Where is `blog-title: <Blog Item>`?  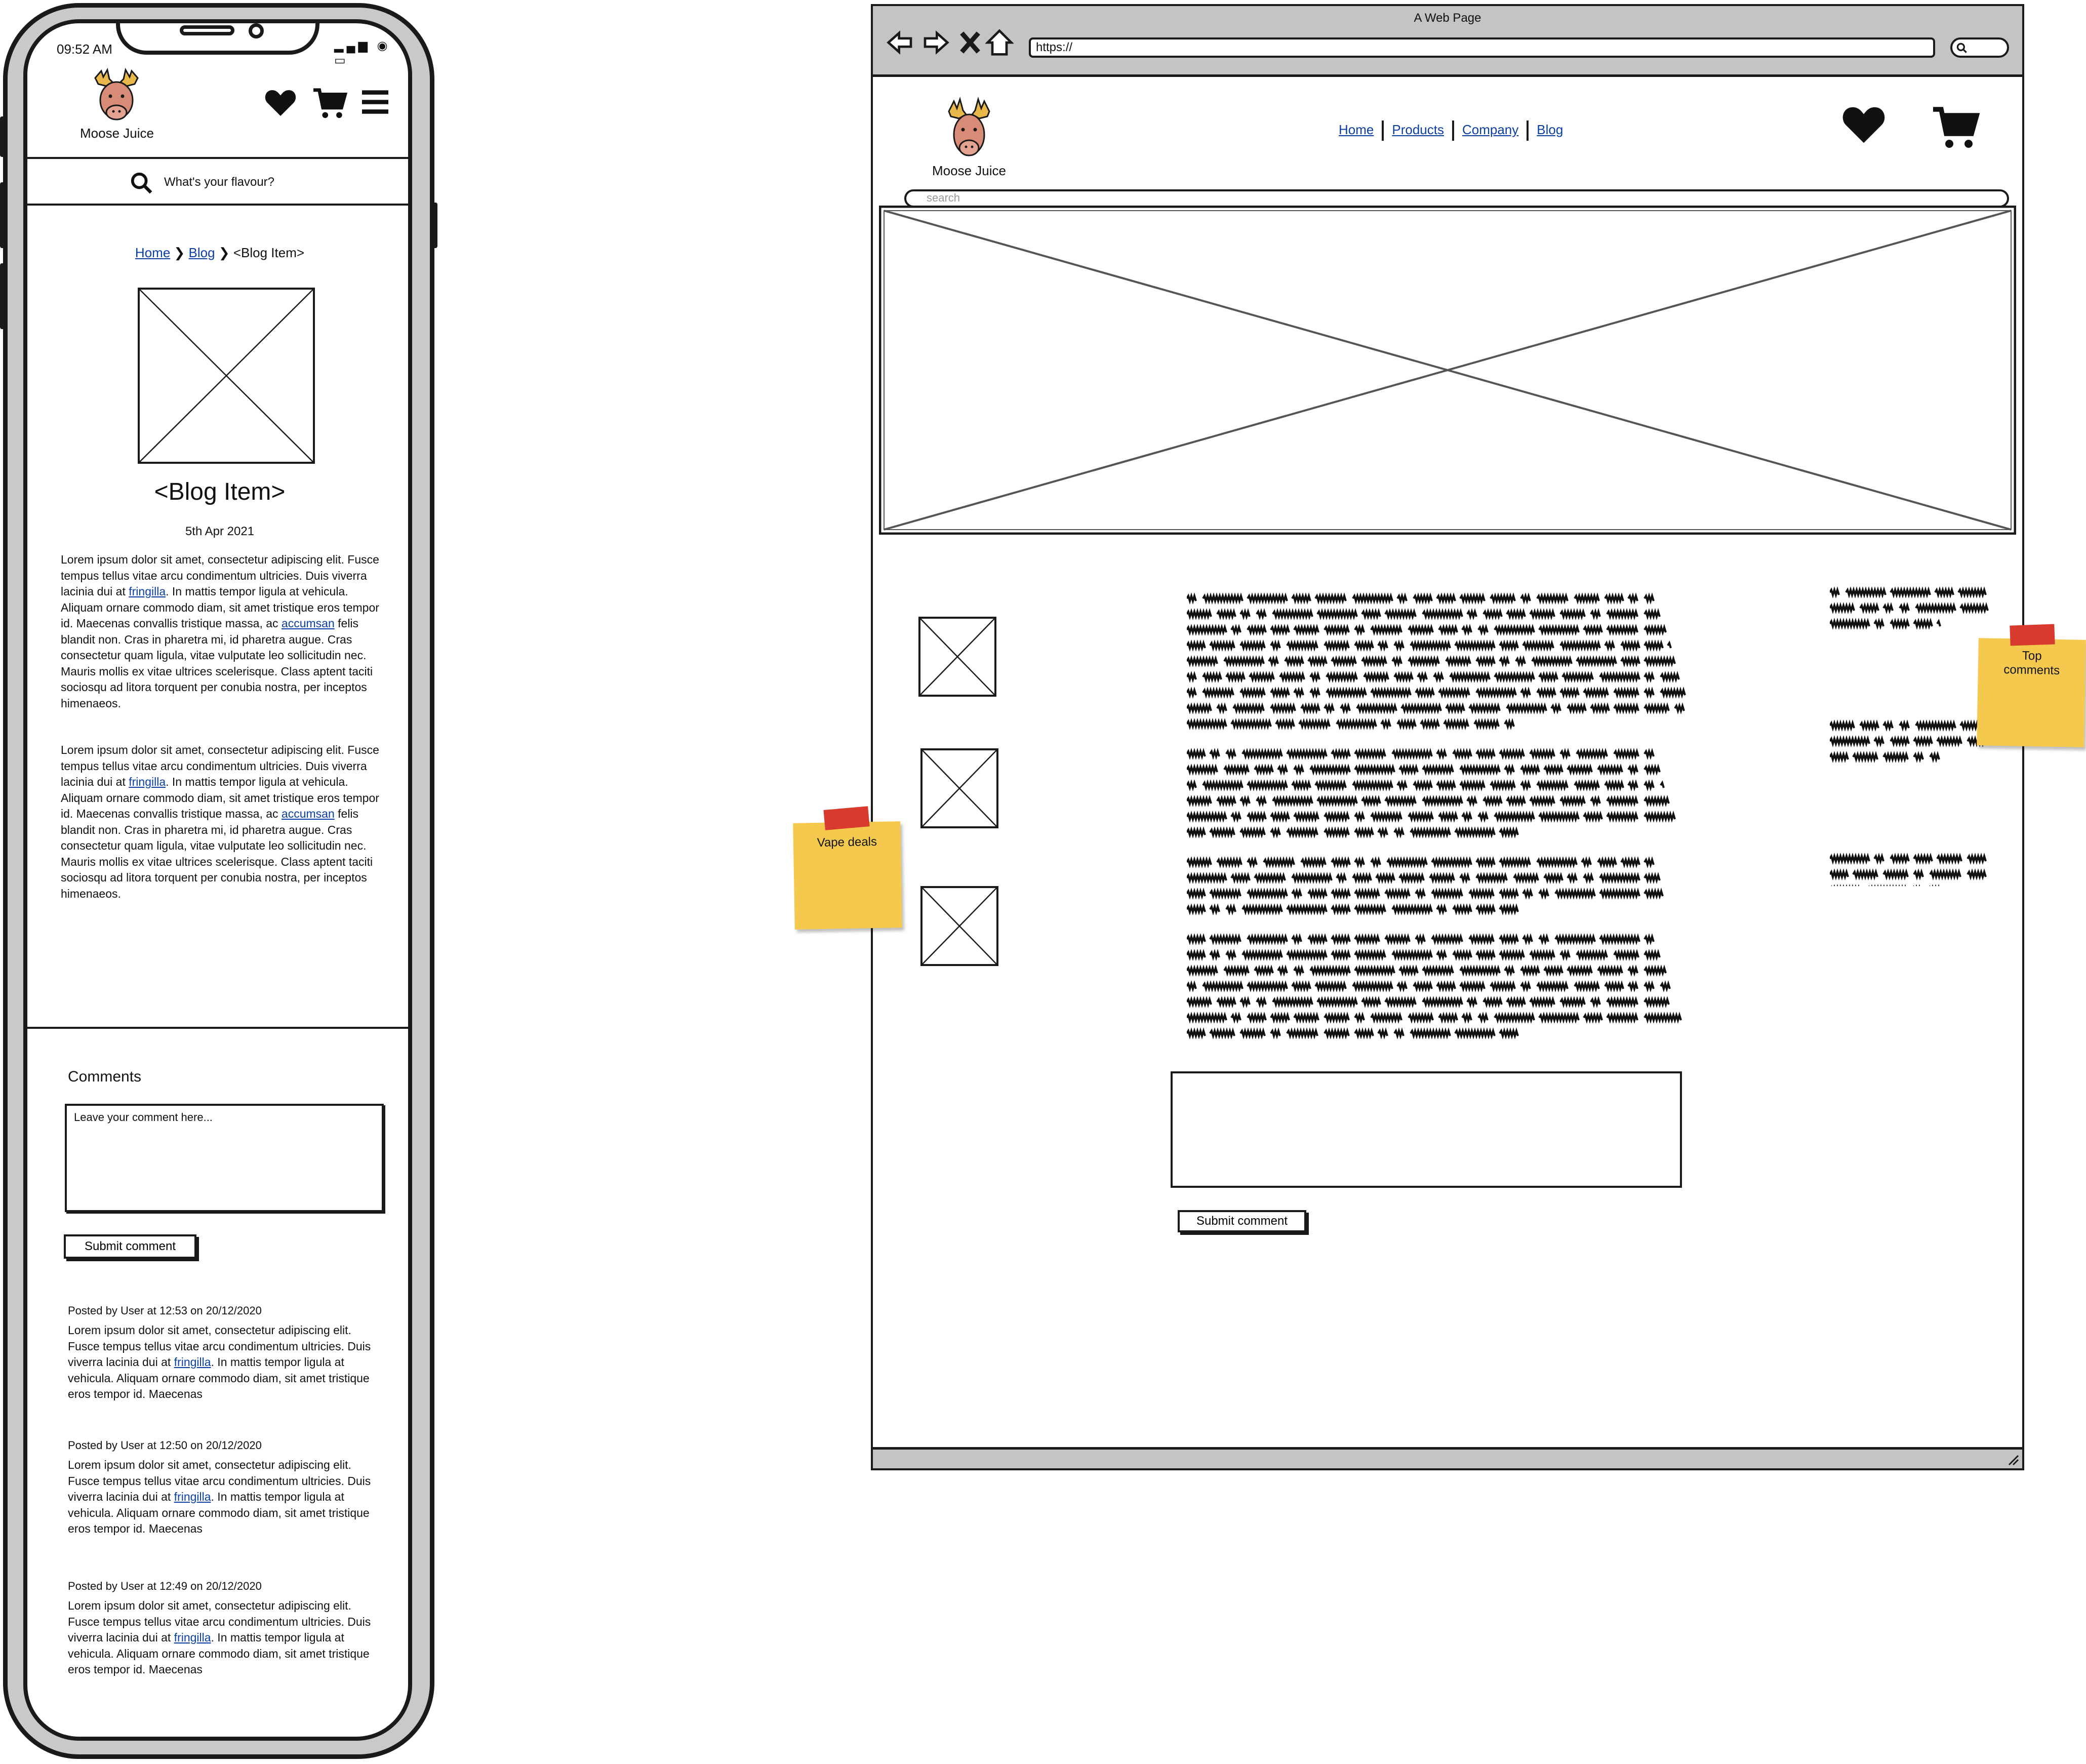
blog-title: <Blog Item> is located at coordinates (220, 491).